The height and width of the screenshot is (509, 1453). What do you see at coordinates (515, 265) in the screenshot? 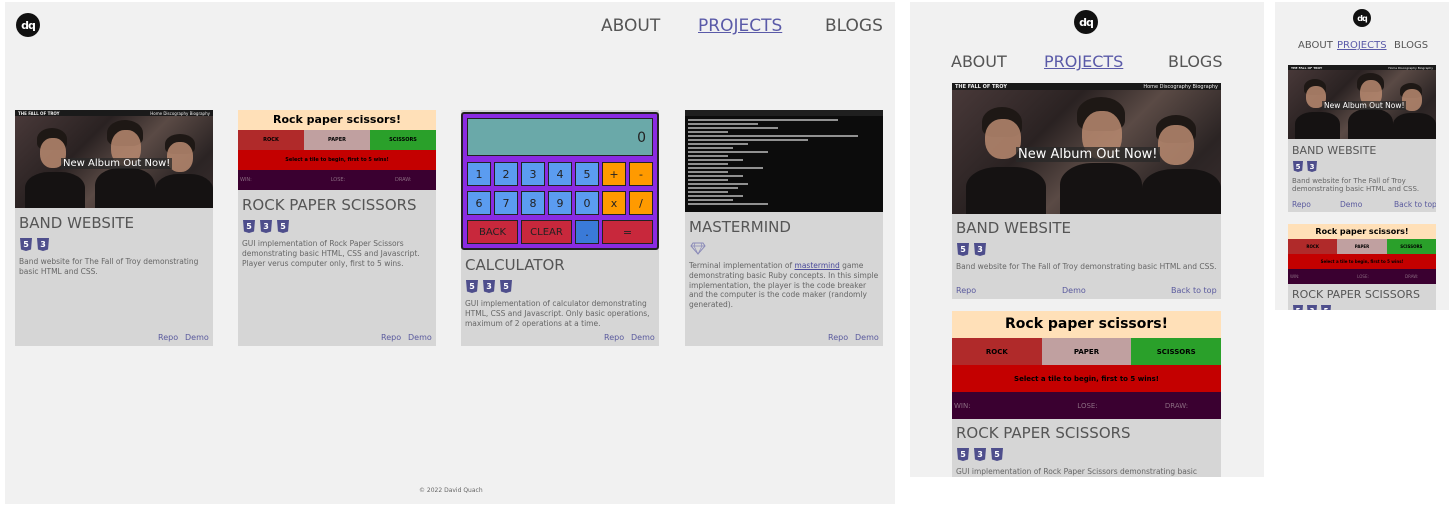
I see `project-title: CALCULATOR` at bounding box center [515, 265].